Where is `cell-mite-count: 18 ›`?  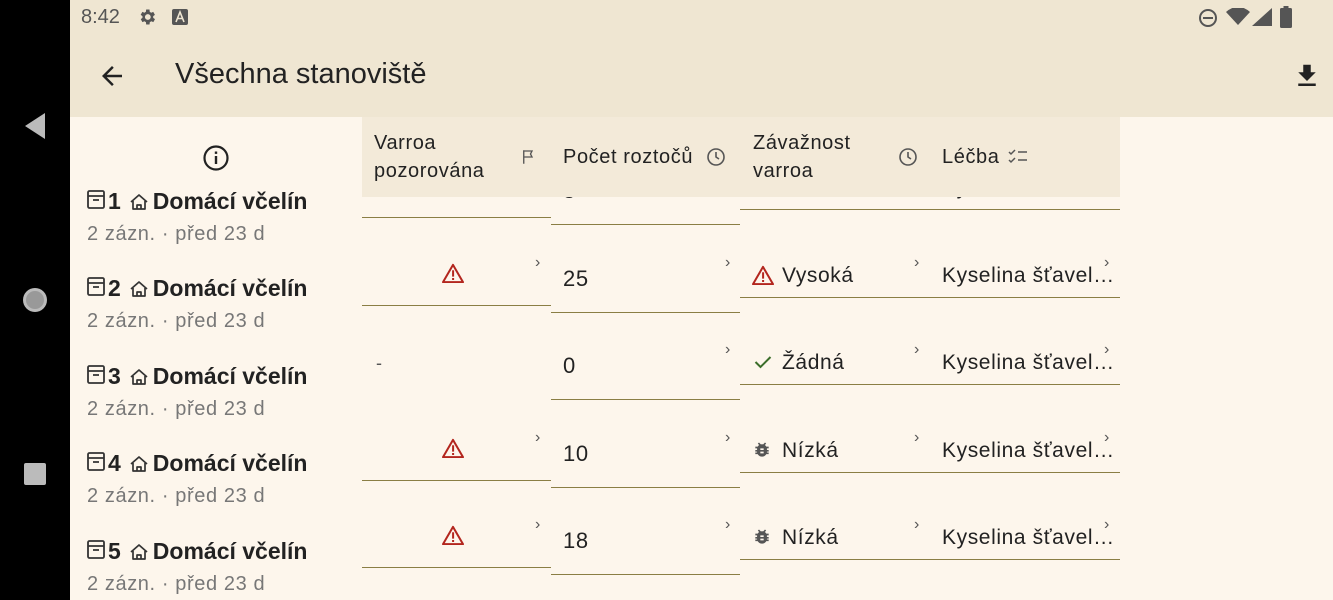
cell-mite-count: 18 › is located at coordinates (645, 544).